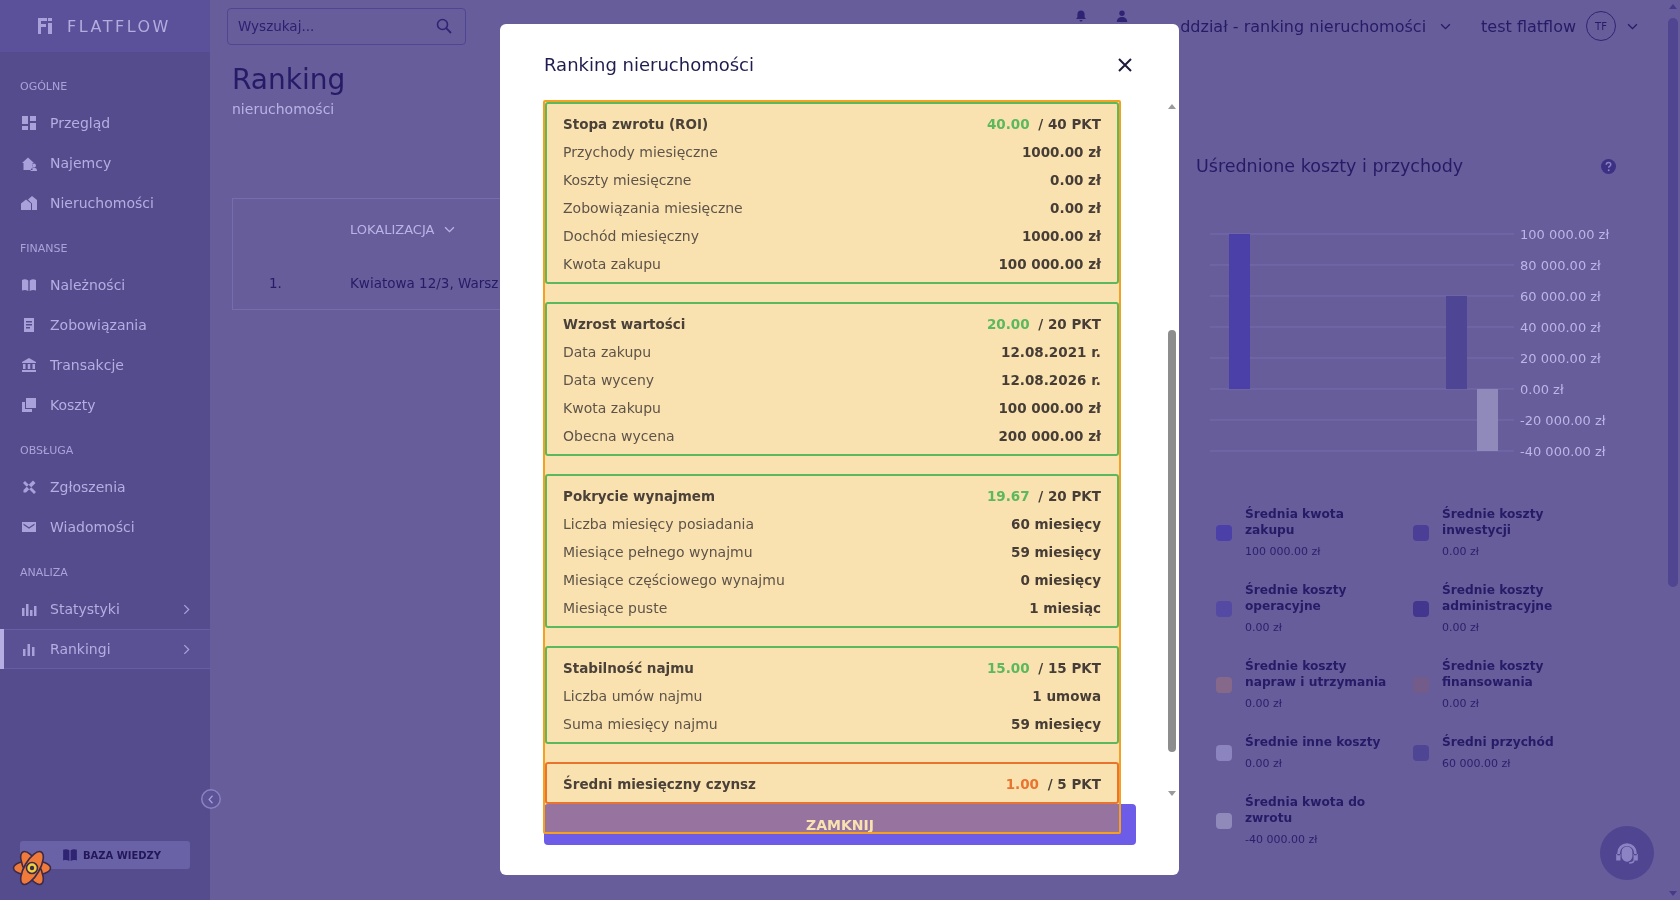  I want to click on axis-label: 80 000.00 zł, so click(1560, 265).